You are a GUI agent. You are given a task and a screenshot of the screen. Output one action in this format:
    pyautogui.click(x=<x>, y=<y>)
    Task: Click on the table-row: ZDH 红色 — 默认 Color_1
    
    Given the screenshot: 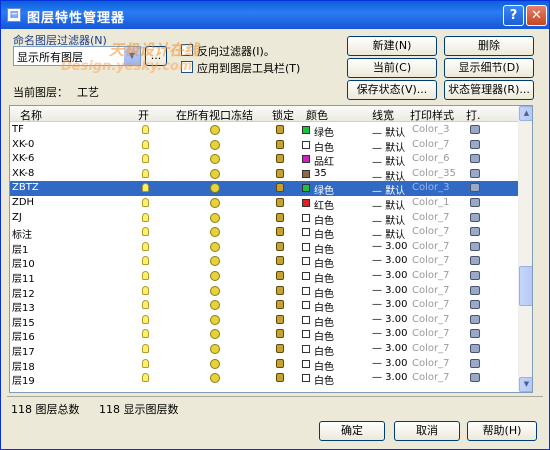 What is the action you would take?
    pyautogui.click(x=264, y=204)
    